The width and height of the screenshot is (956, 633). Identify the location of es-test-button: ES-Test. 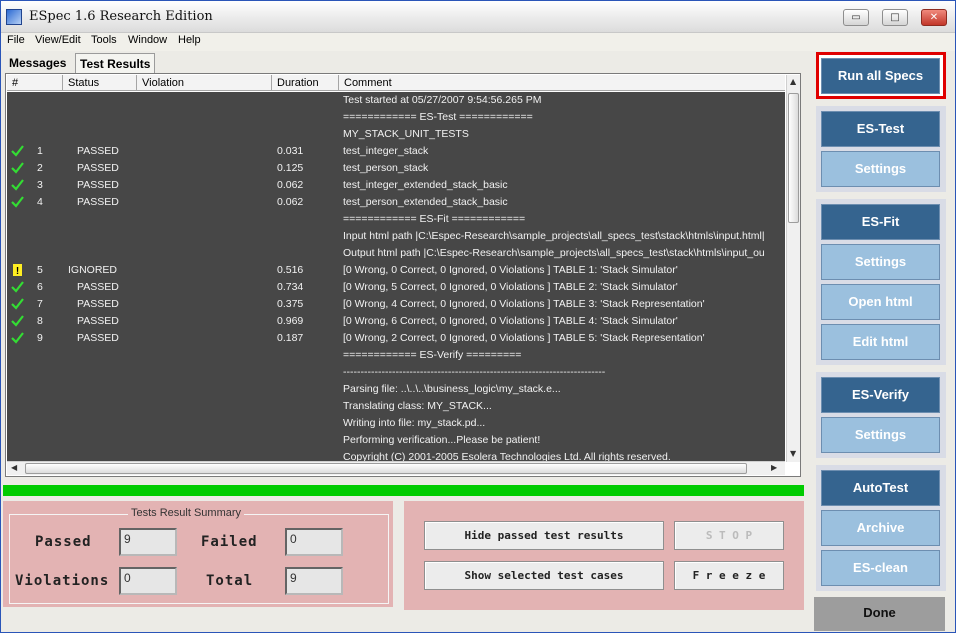
(880, 129).